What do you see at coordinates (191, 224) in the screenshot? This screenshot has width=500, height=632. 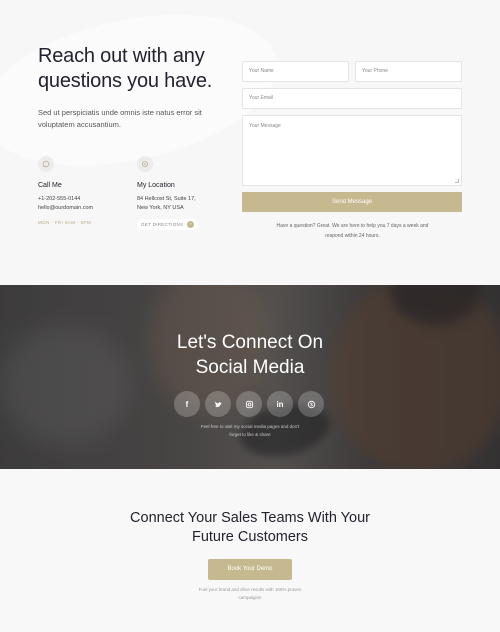 I see `arrow-right-icon: ›` at bounding box center [191, 224].